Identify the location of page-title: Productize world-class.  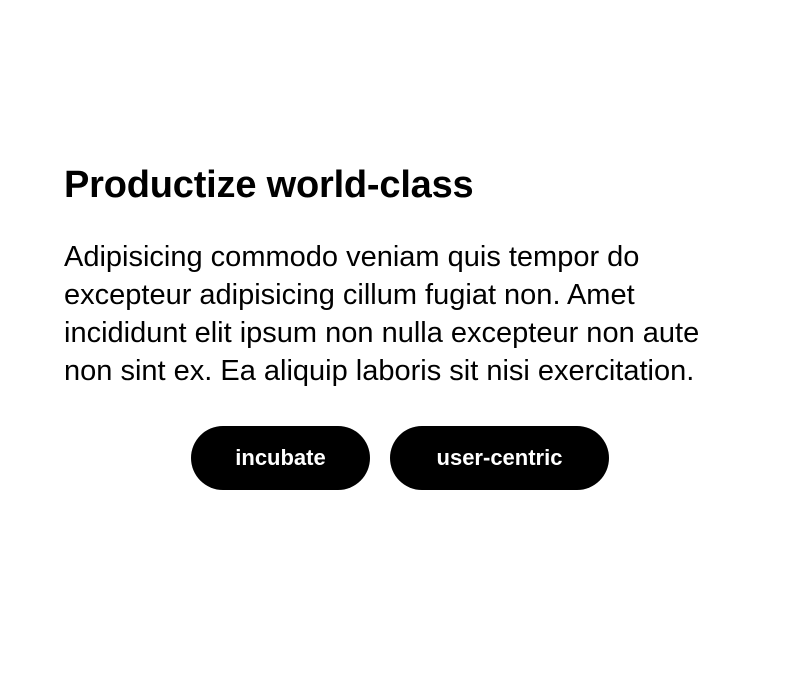
(269, 185).